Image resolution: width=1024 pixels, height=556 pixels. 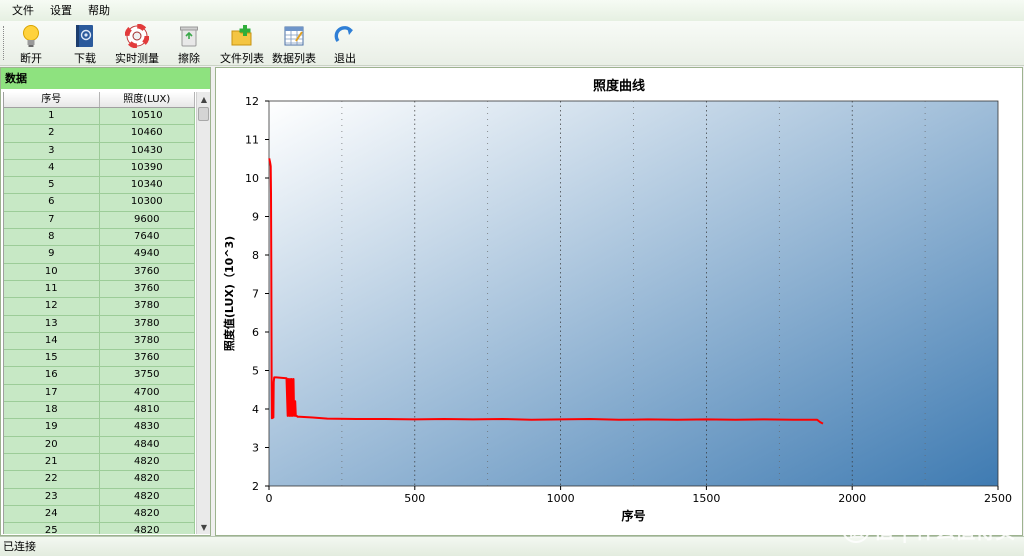 I want to click on table-row: 24 4820, so click(x=99, y=514).